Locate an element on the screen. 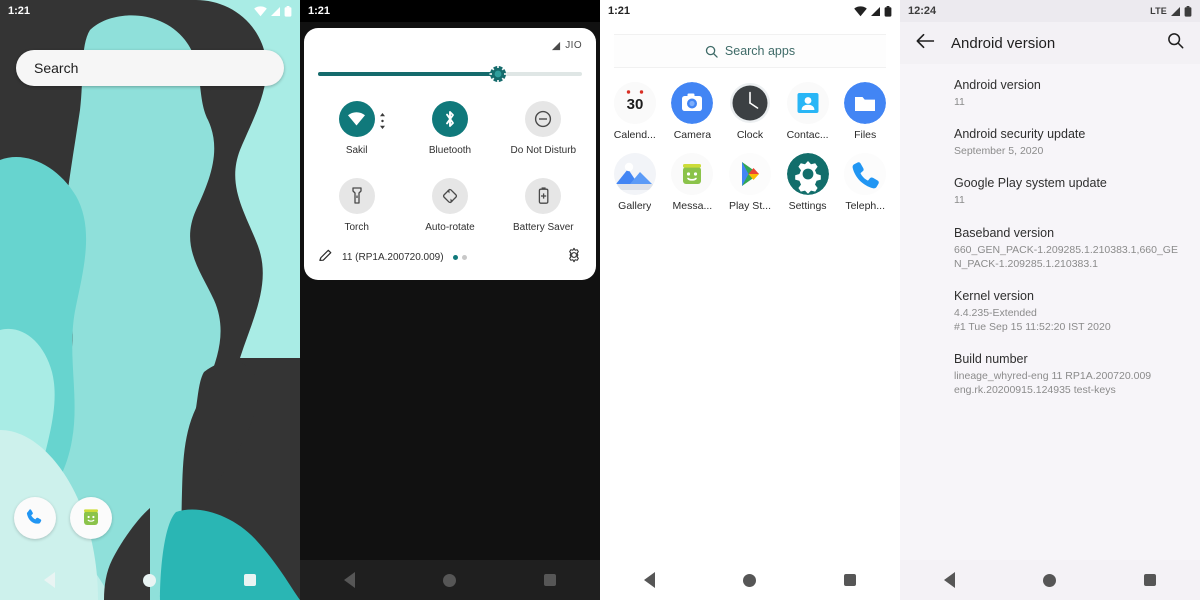 The width and height of the screenshot is (1200, 600). battery-saver-icon is located at coordinates (543, 196).